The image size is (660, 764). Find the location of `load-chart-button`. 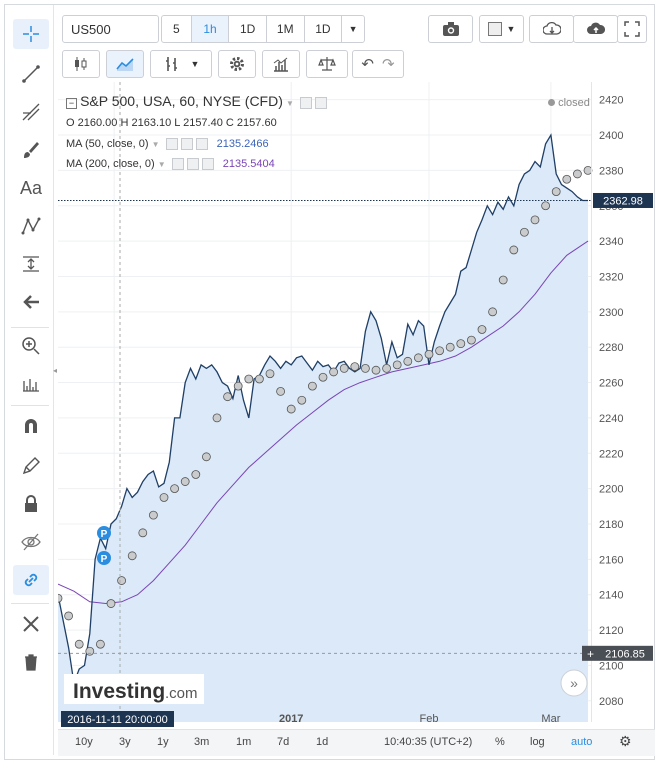

load-chart-button is located at coordinates (551, 29).